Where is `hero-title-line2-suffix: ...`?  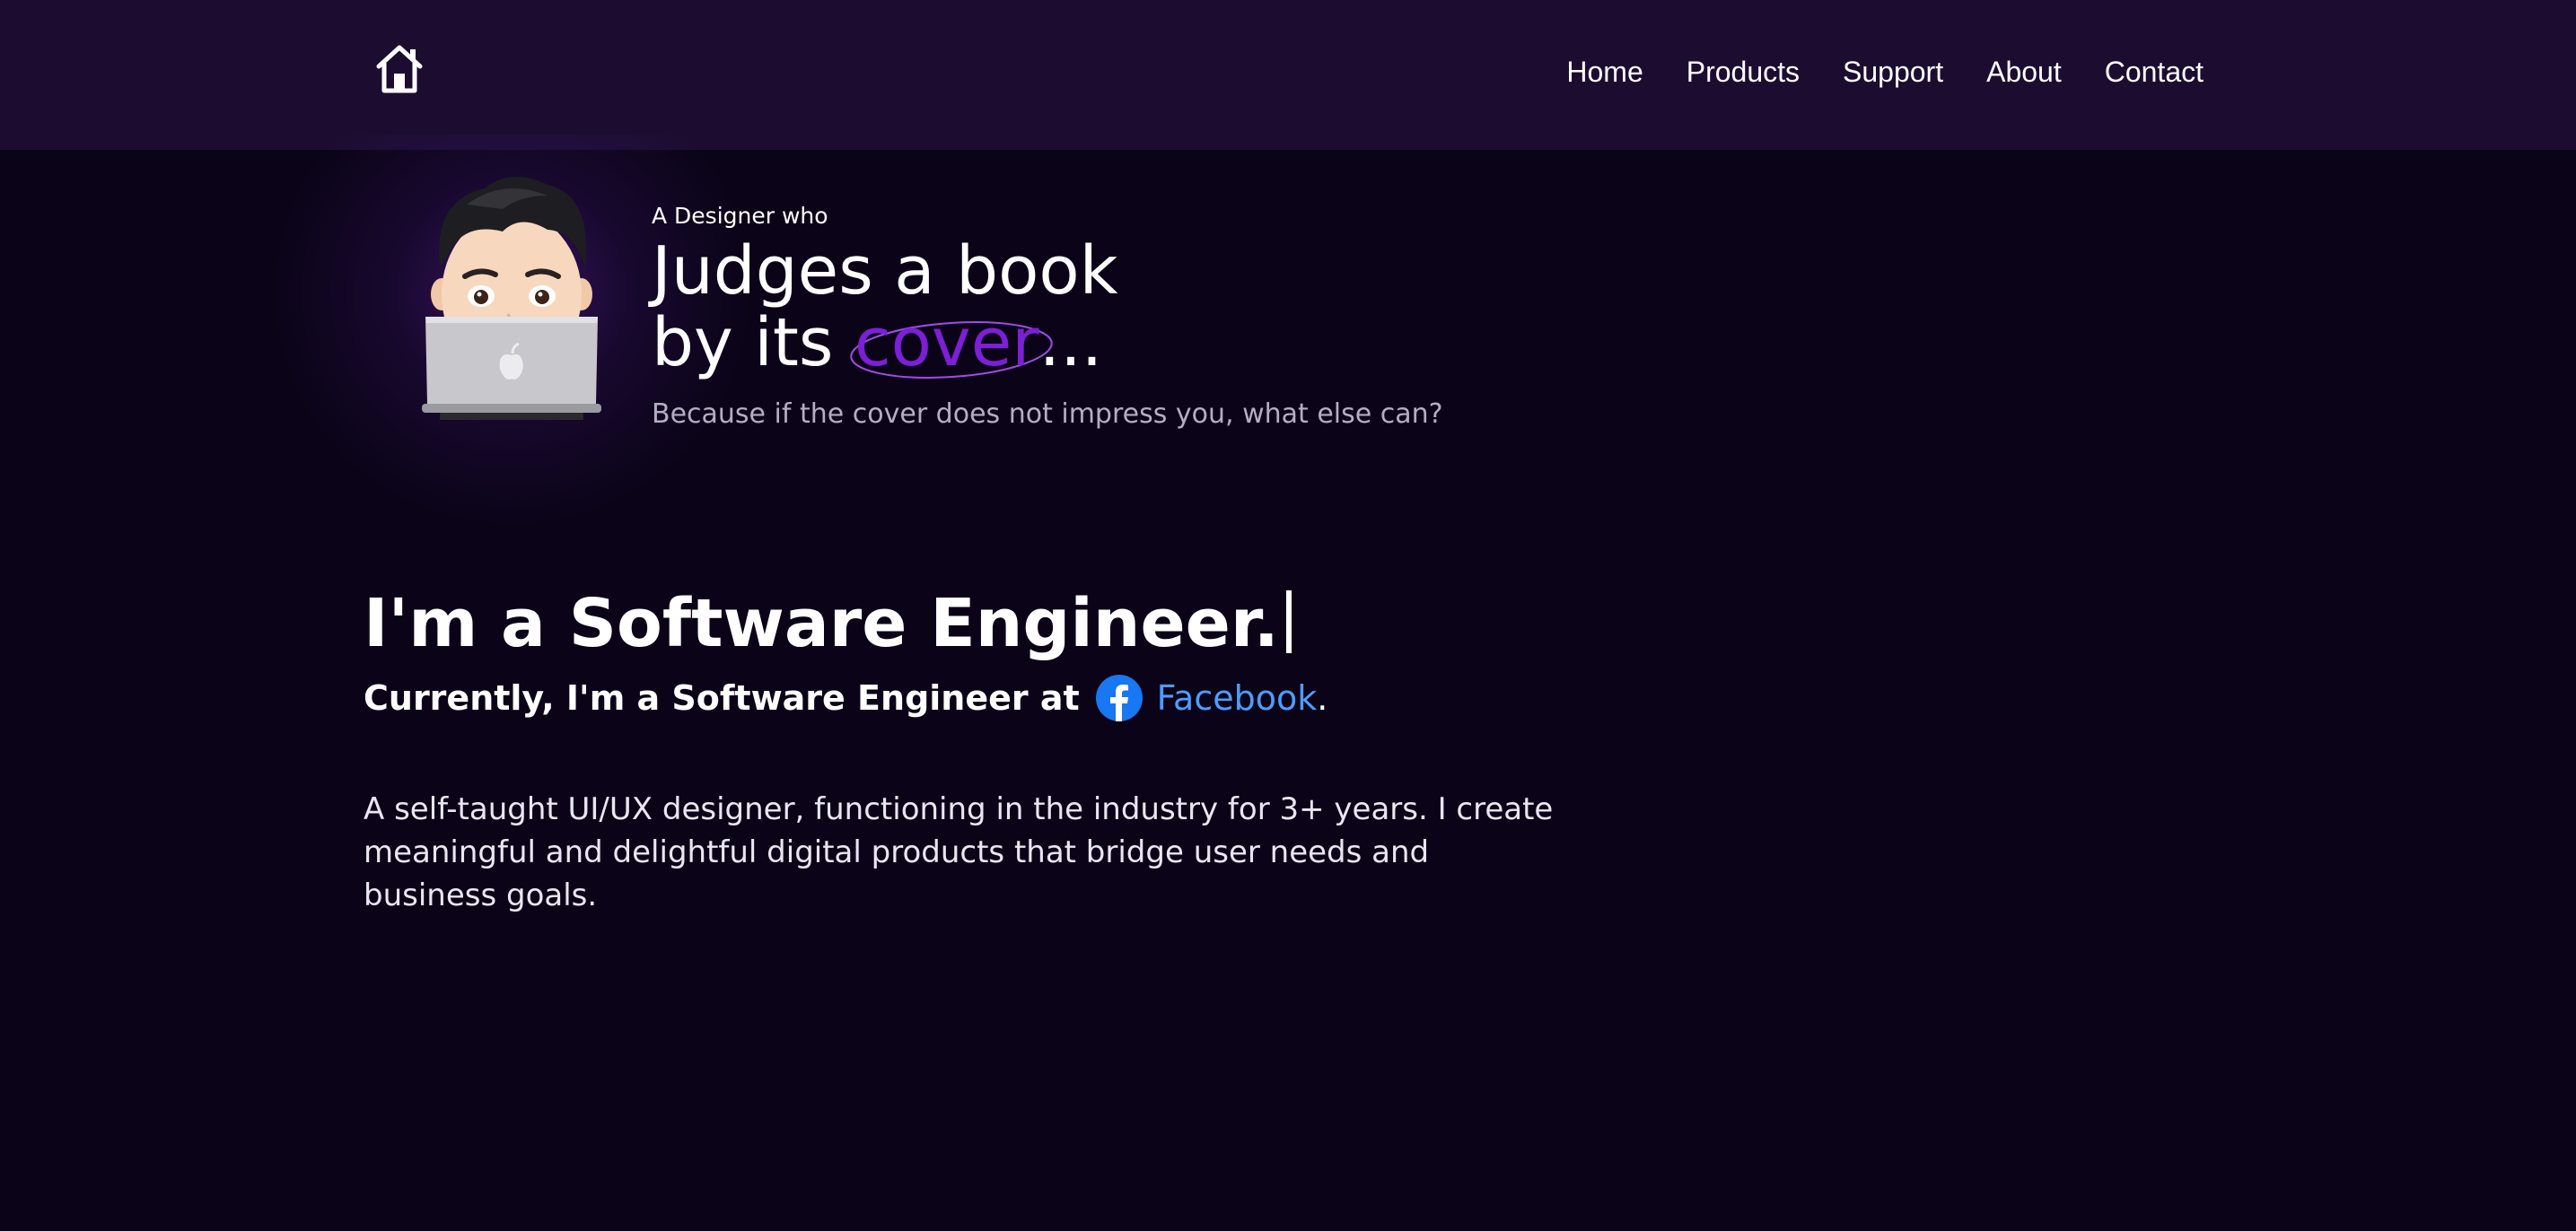
hero-title-line2-suffix: ... is located at coordinates (1070, 342).